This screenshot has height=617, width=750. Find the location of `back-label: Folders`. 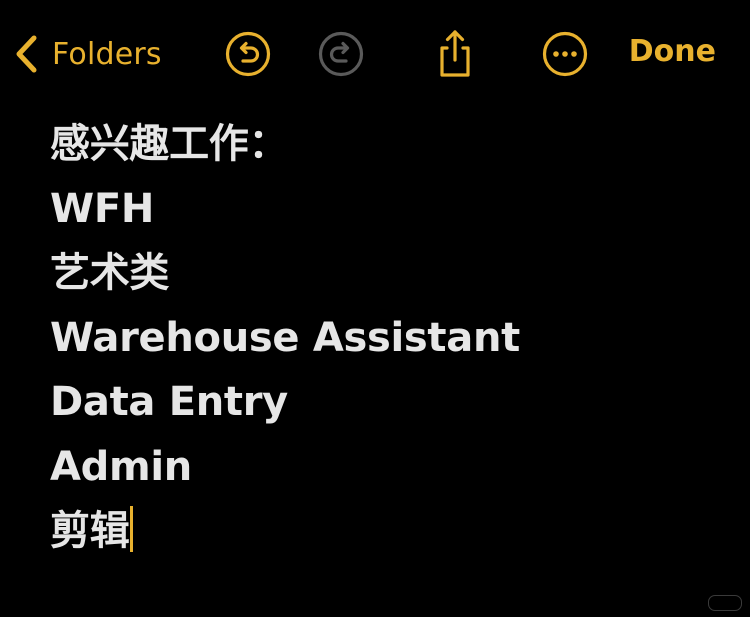

back-label: Folders is located at coordinates (107, 54).